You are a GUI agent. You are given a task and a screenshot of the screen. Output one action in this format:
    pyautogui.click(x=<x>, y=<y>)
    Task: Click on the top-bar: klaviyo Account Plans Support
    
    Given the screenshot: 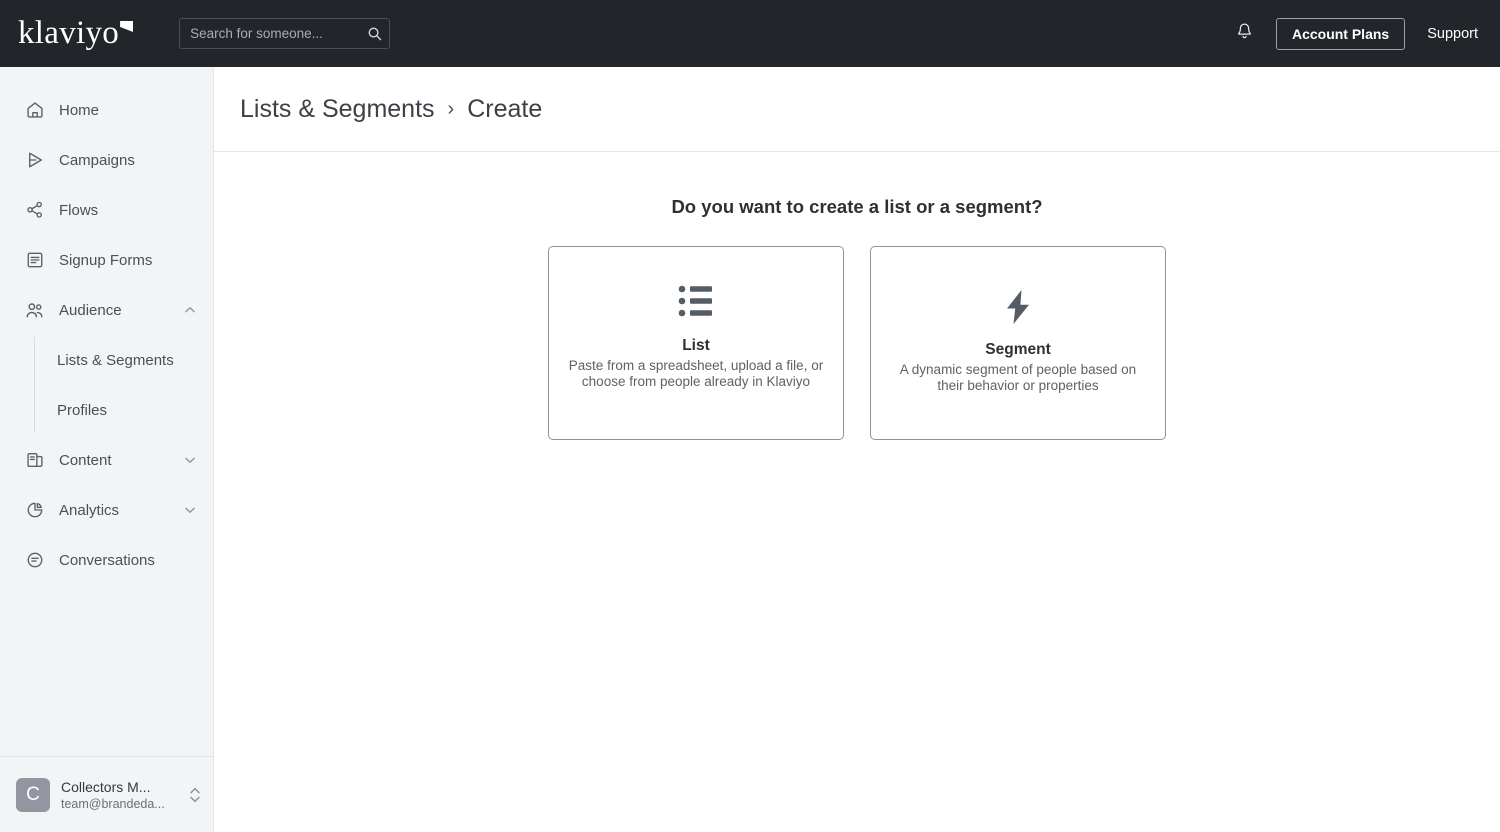 What is the action you would take?
    pyautogui.click(x=750, y=33)
    